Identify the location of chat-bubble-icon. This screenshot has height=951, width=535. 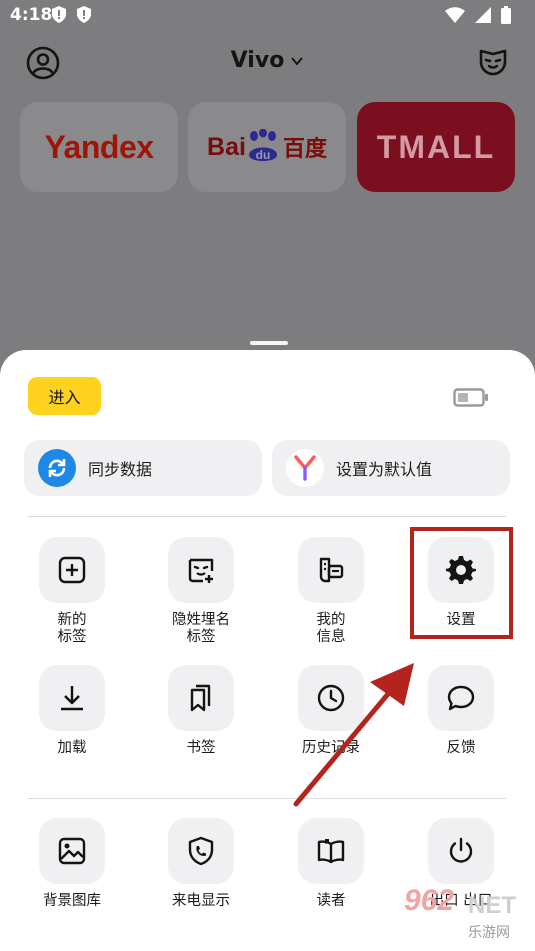
(461, 698).